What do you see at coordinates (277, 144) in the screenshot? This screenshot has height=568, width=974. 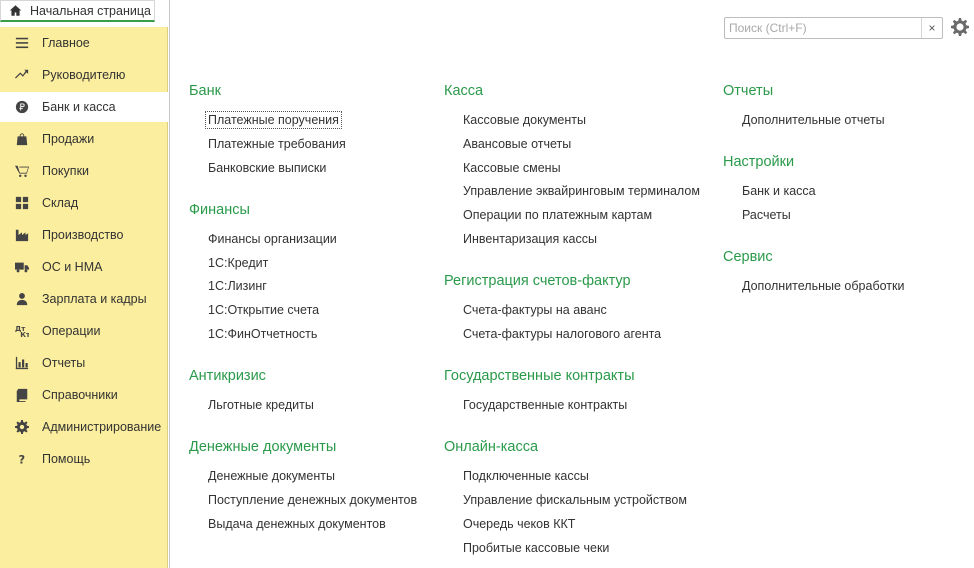 I see `link-payment-requests: Платежные требования` at bounding box center [277, 144].